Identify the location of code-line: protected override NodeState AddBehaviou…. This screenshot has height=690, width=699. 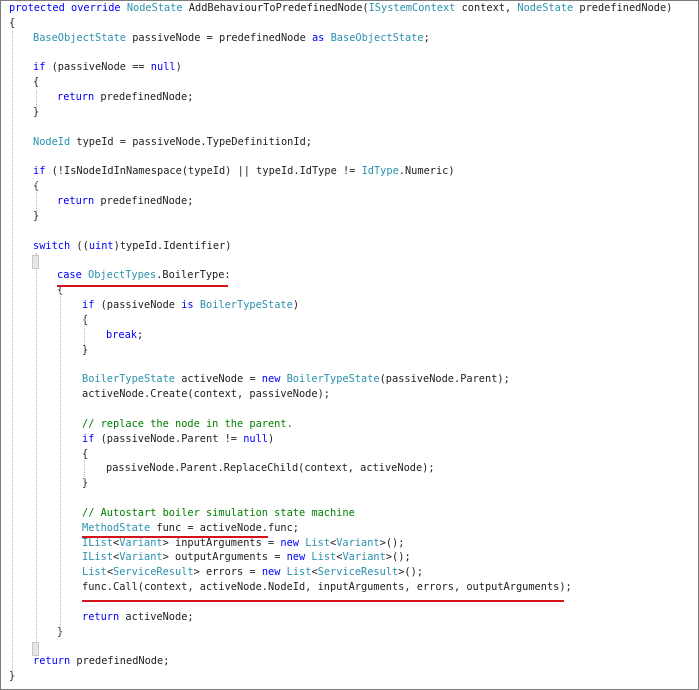
(340, 8).